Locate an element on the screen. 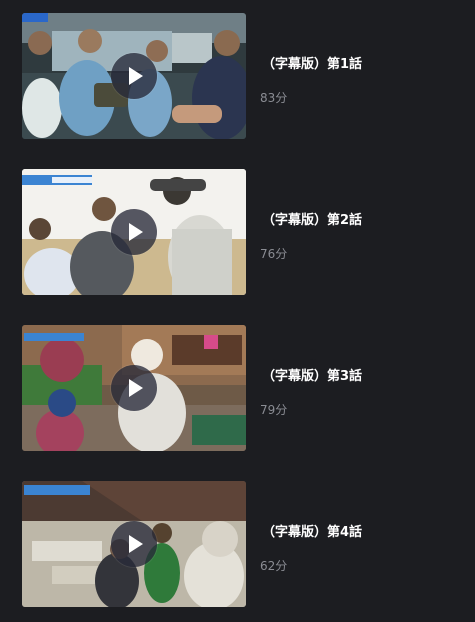 The height and width of the screenshot is (622, 475). episode-title-4: （字幕版）第4話 is located at coordinates (312, 530).